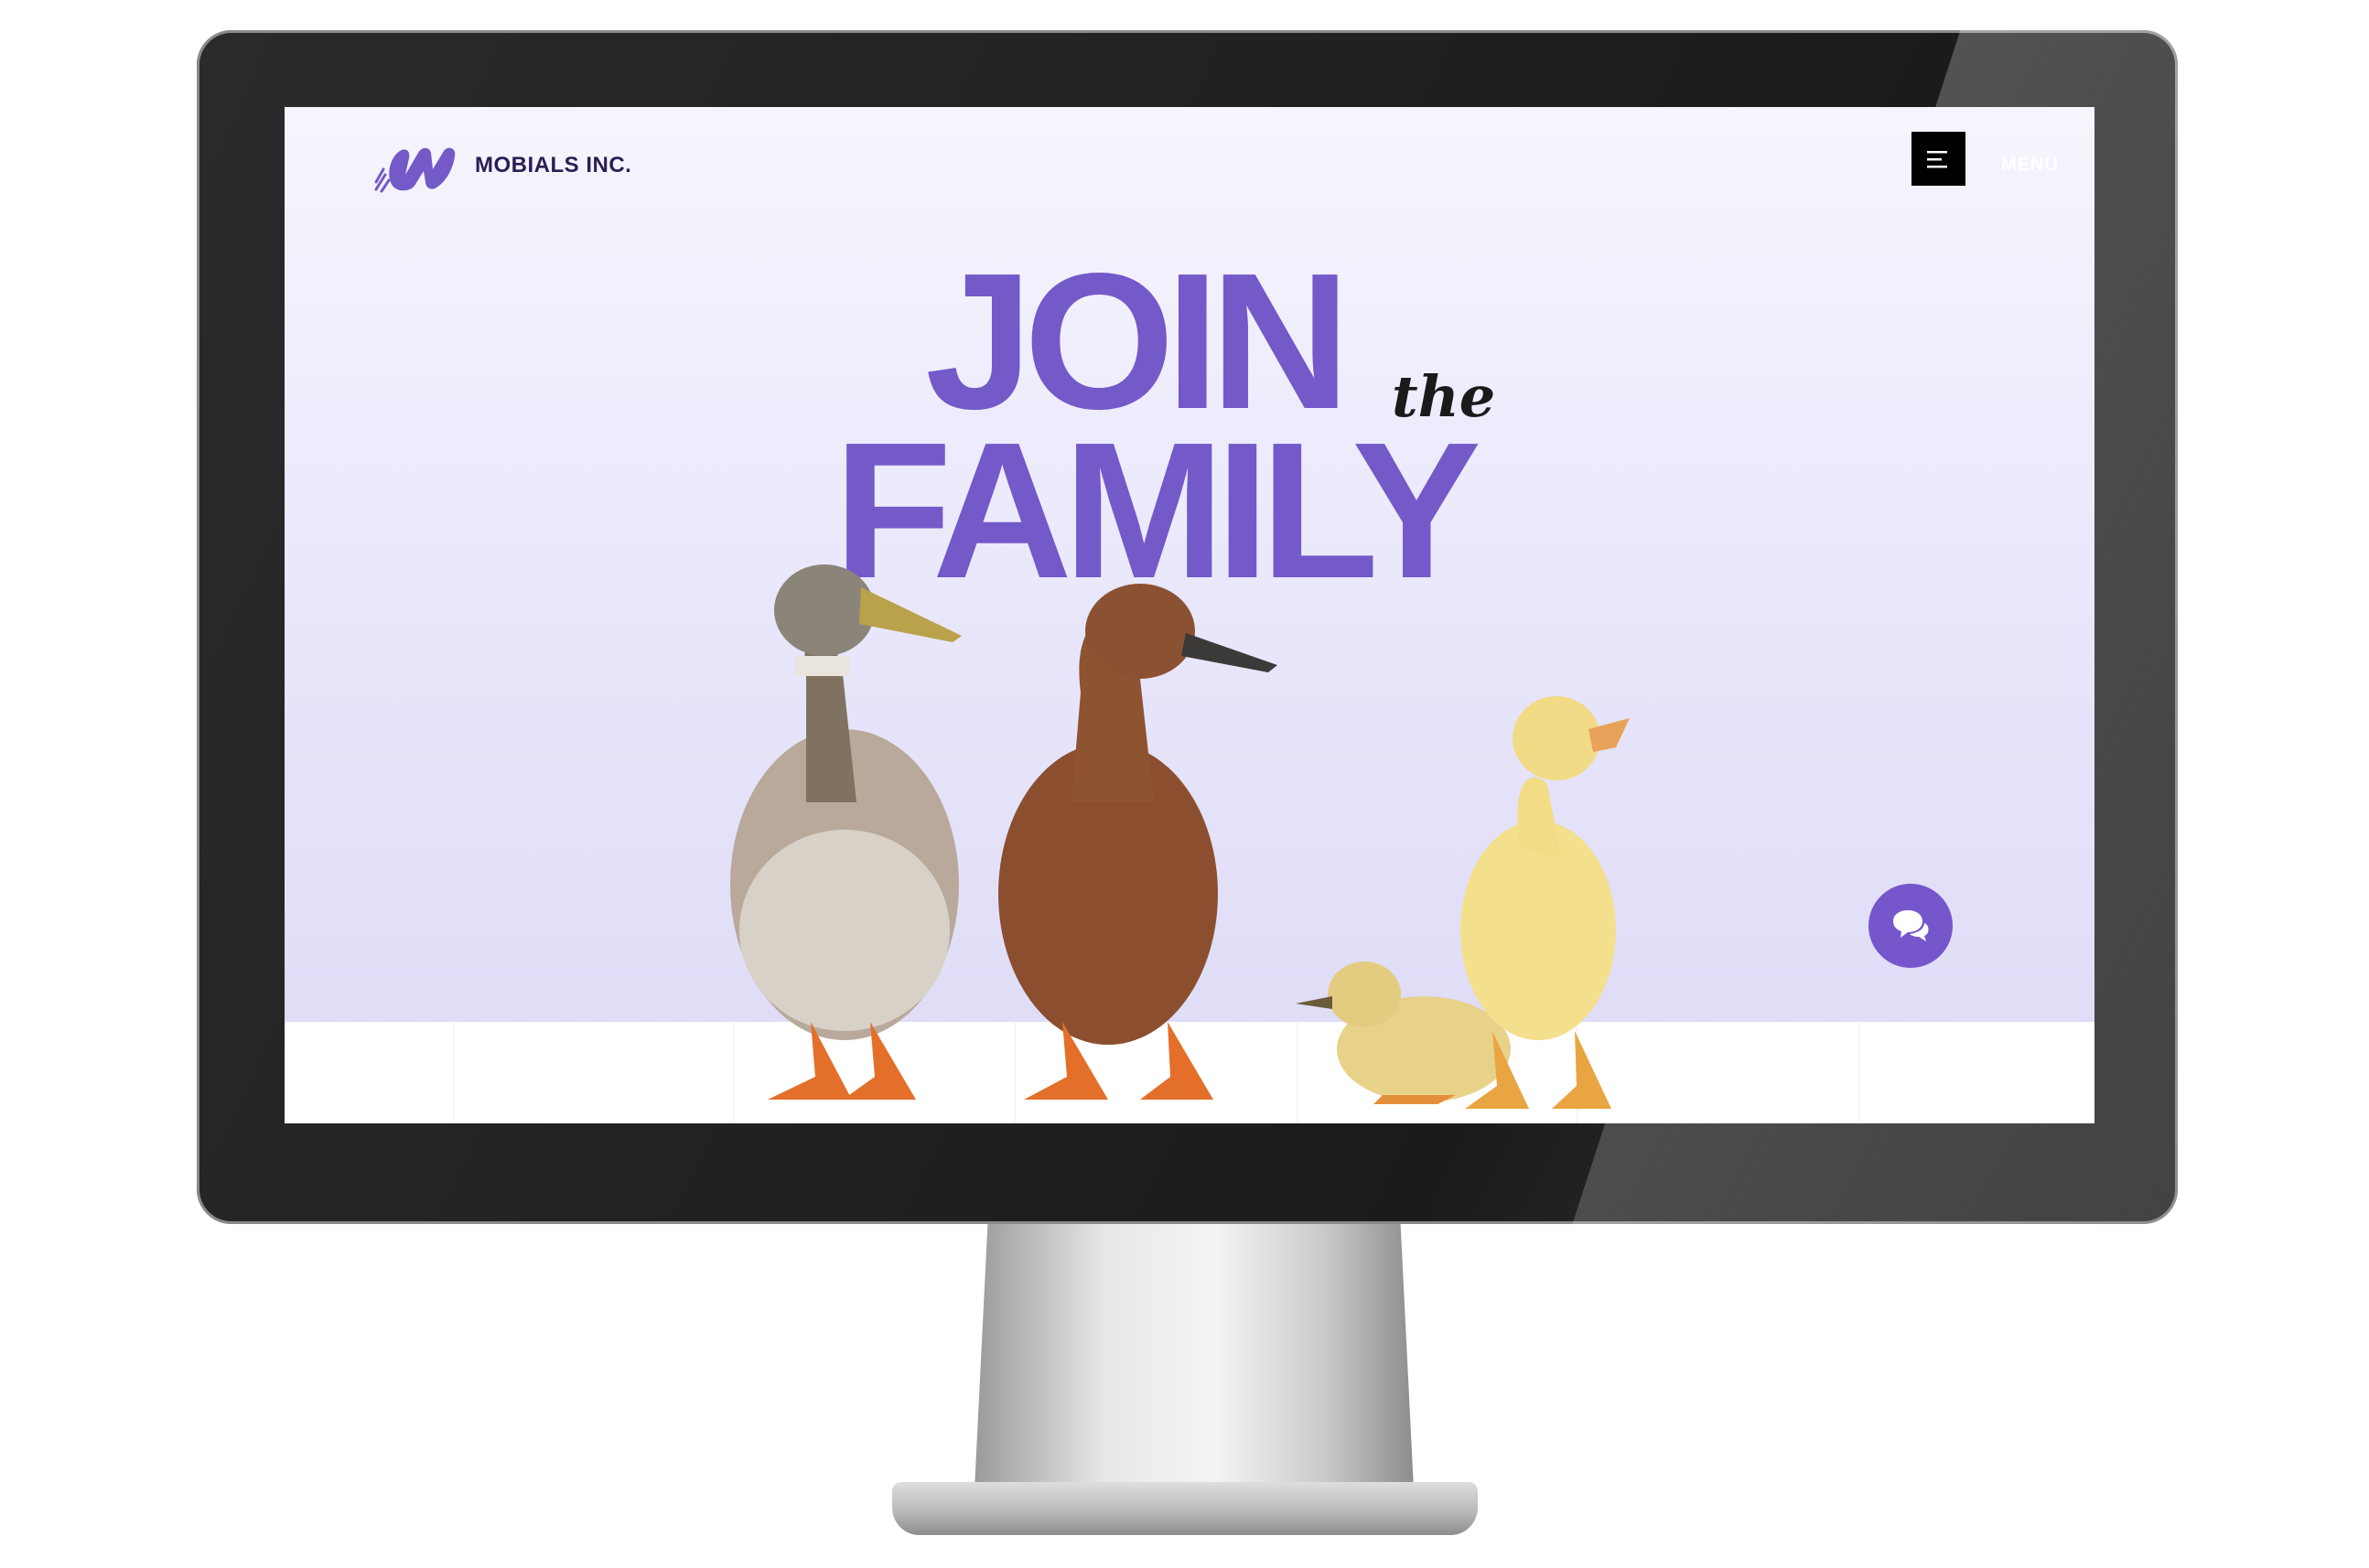 The height and width of the screenshot is (1568, 2369). What do you see at coordinates (846, 832) in the screenshot?
I see `mallard-duck` at bounding box center [846, 832].